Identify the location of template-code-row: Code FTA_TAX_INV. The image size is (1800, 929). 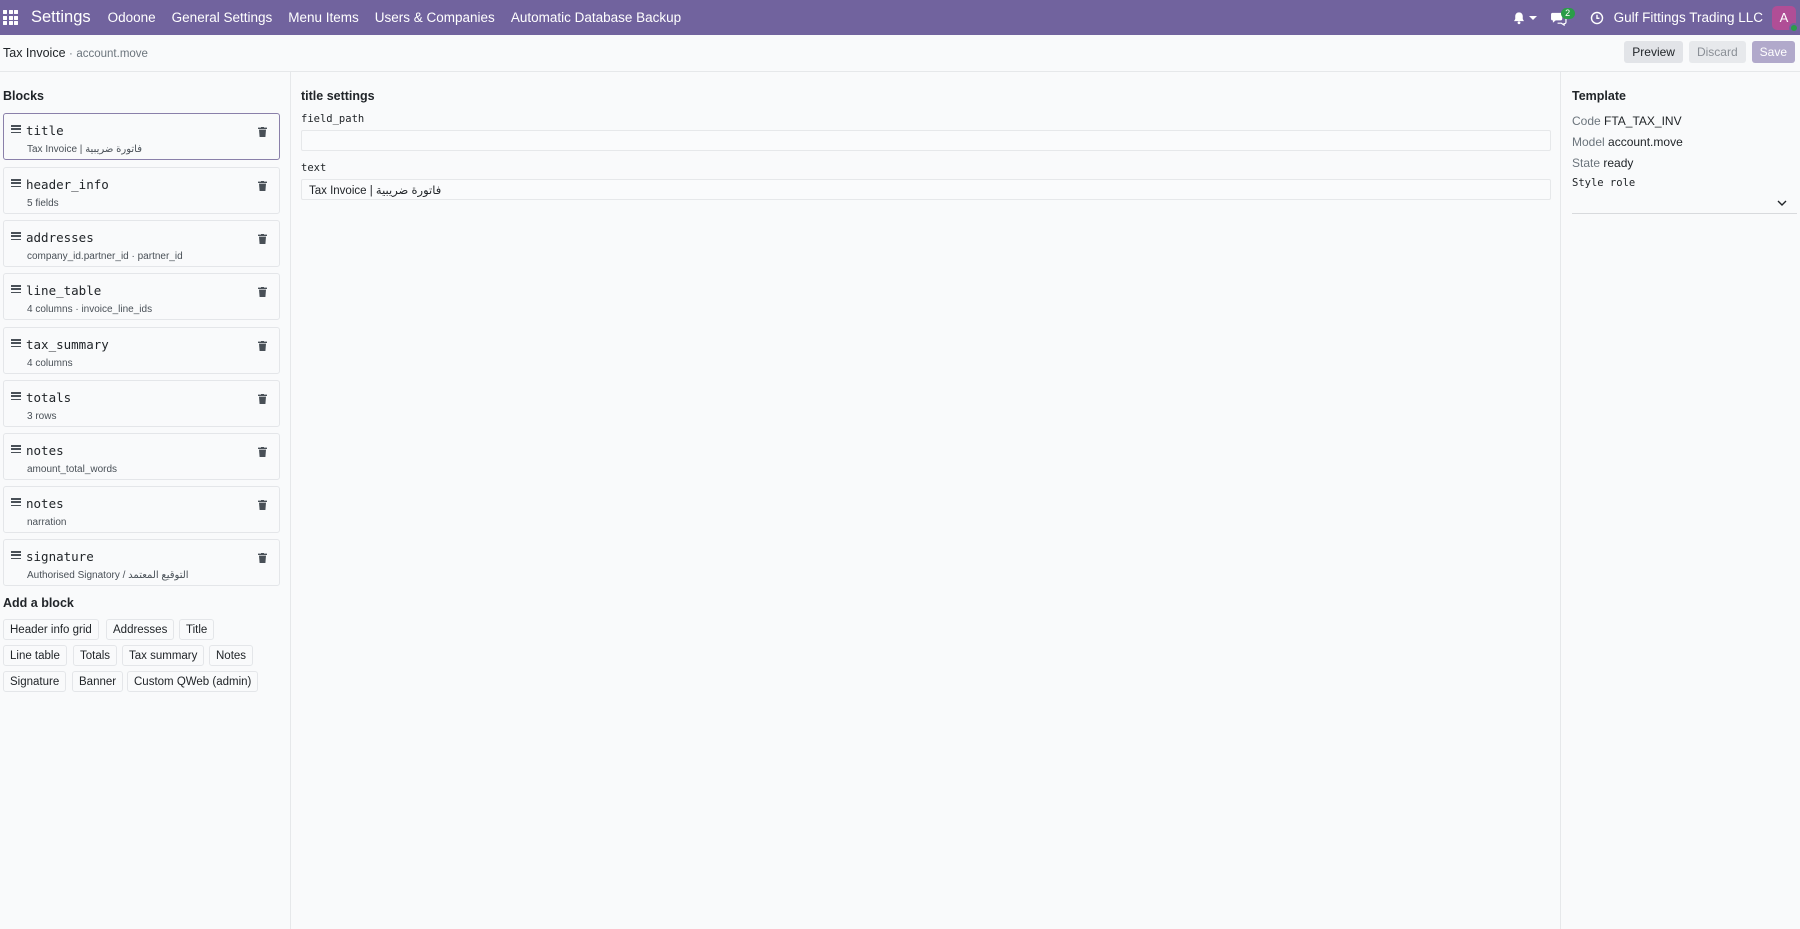
(1627, 121).